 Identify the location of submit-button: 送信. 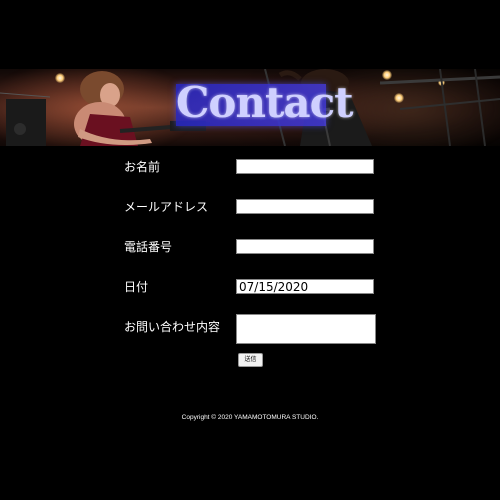
(250, 360).